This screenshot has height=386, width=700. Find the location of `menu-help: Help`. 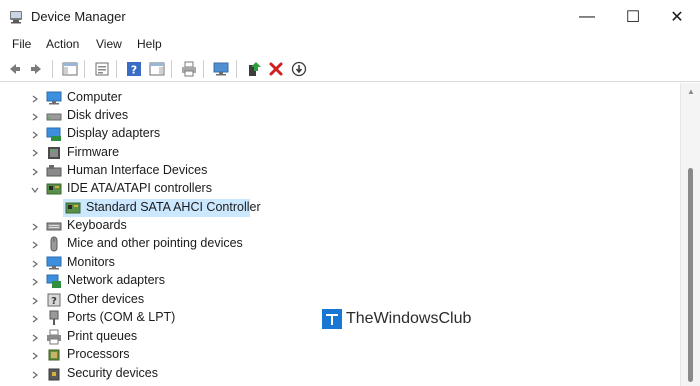

menu-help: Help is located at coordinates (149, 44).